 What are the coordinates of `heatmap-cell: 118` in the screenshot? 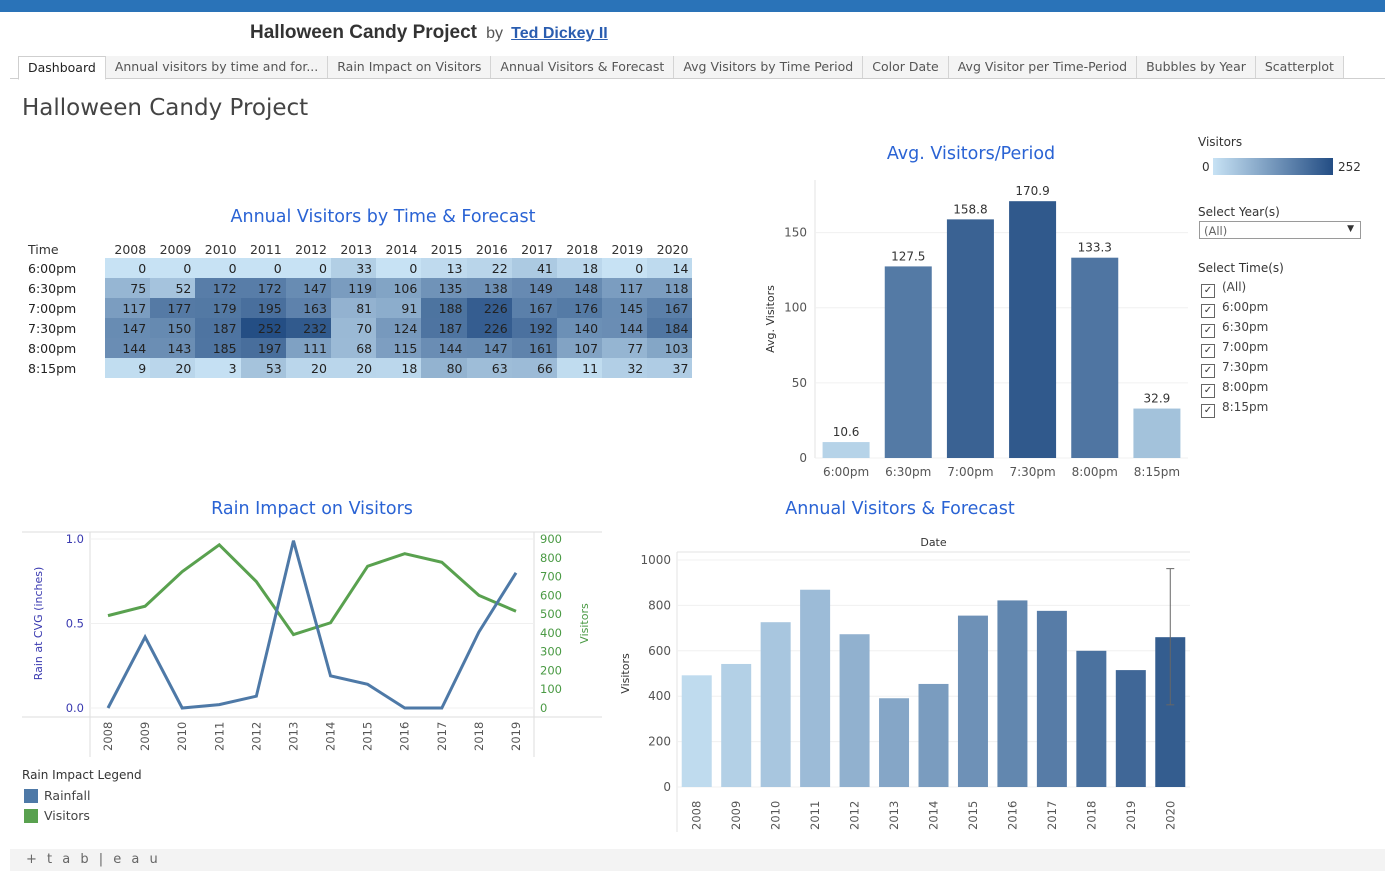 It's located at (670, 288).